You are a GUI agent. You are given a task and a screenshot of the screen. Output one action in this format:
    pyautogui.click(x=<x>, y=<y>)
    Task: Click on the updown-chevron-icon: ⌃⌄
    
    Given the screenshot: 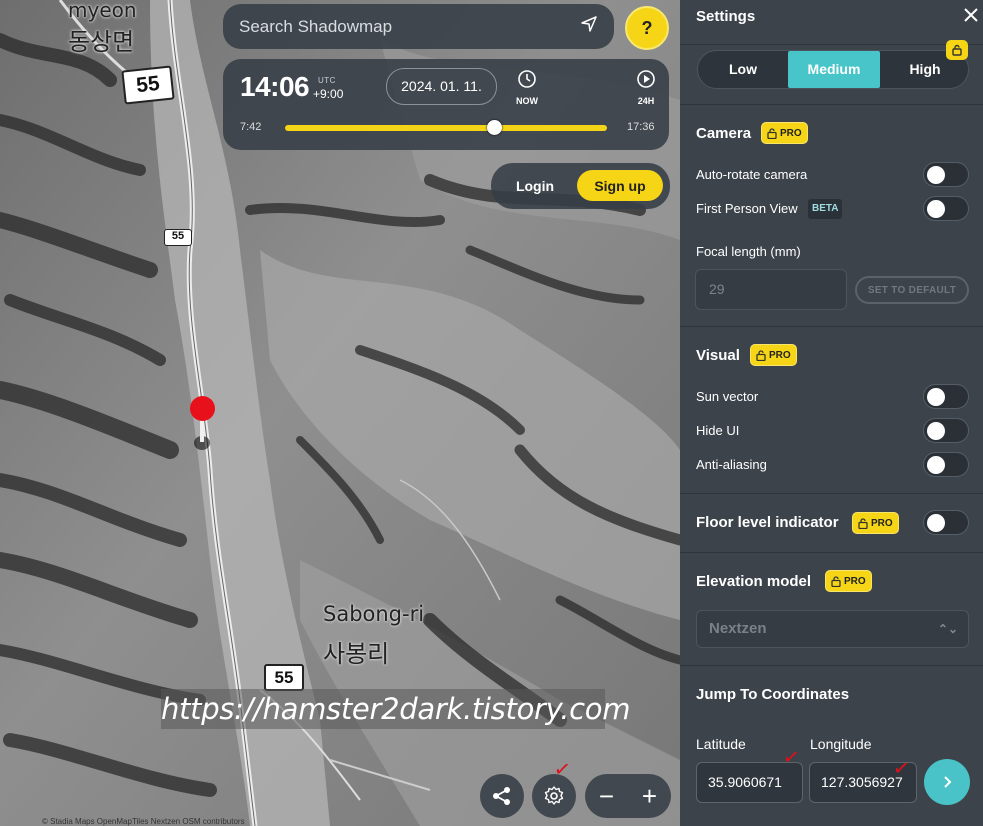 What is the action you would take?
    pyautogui.click(x=947, y=629)
    